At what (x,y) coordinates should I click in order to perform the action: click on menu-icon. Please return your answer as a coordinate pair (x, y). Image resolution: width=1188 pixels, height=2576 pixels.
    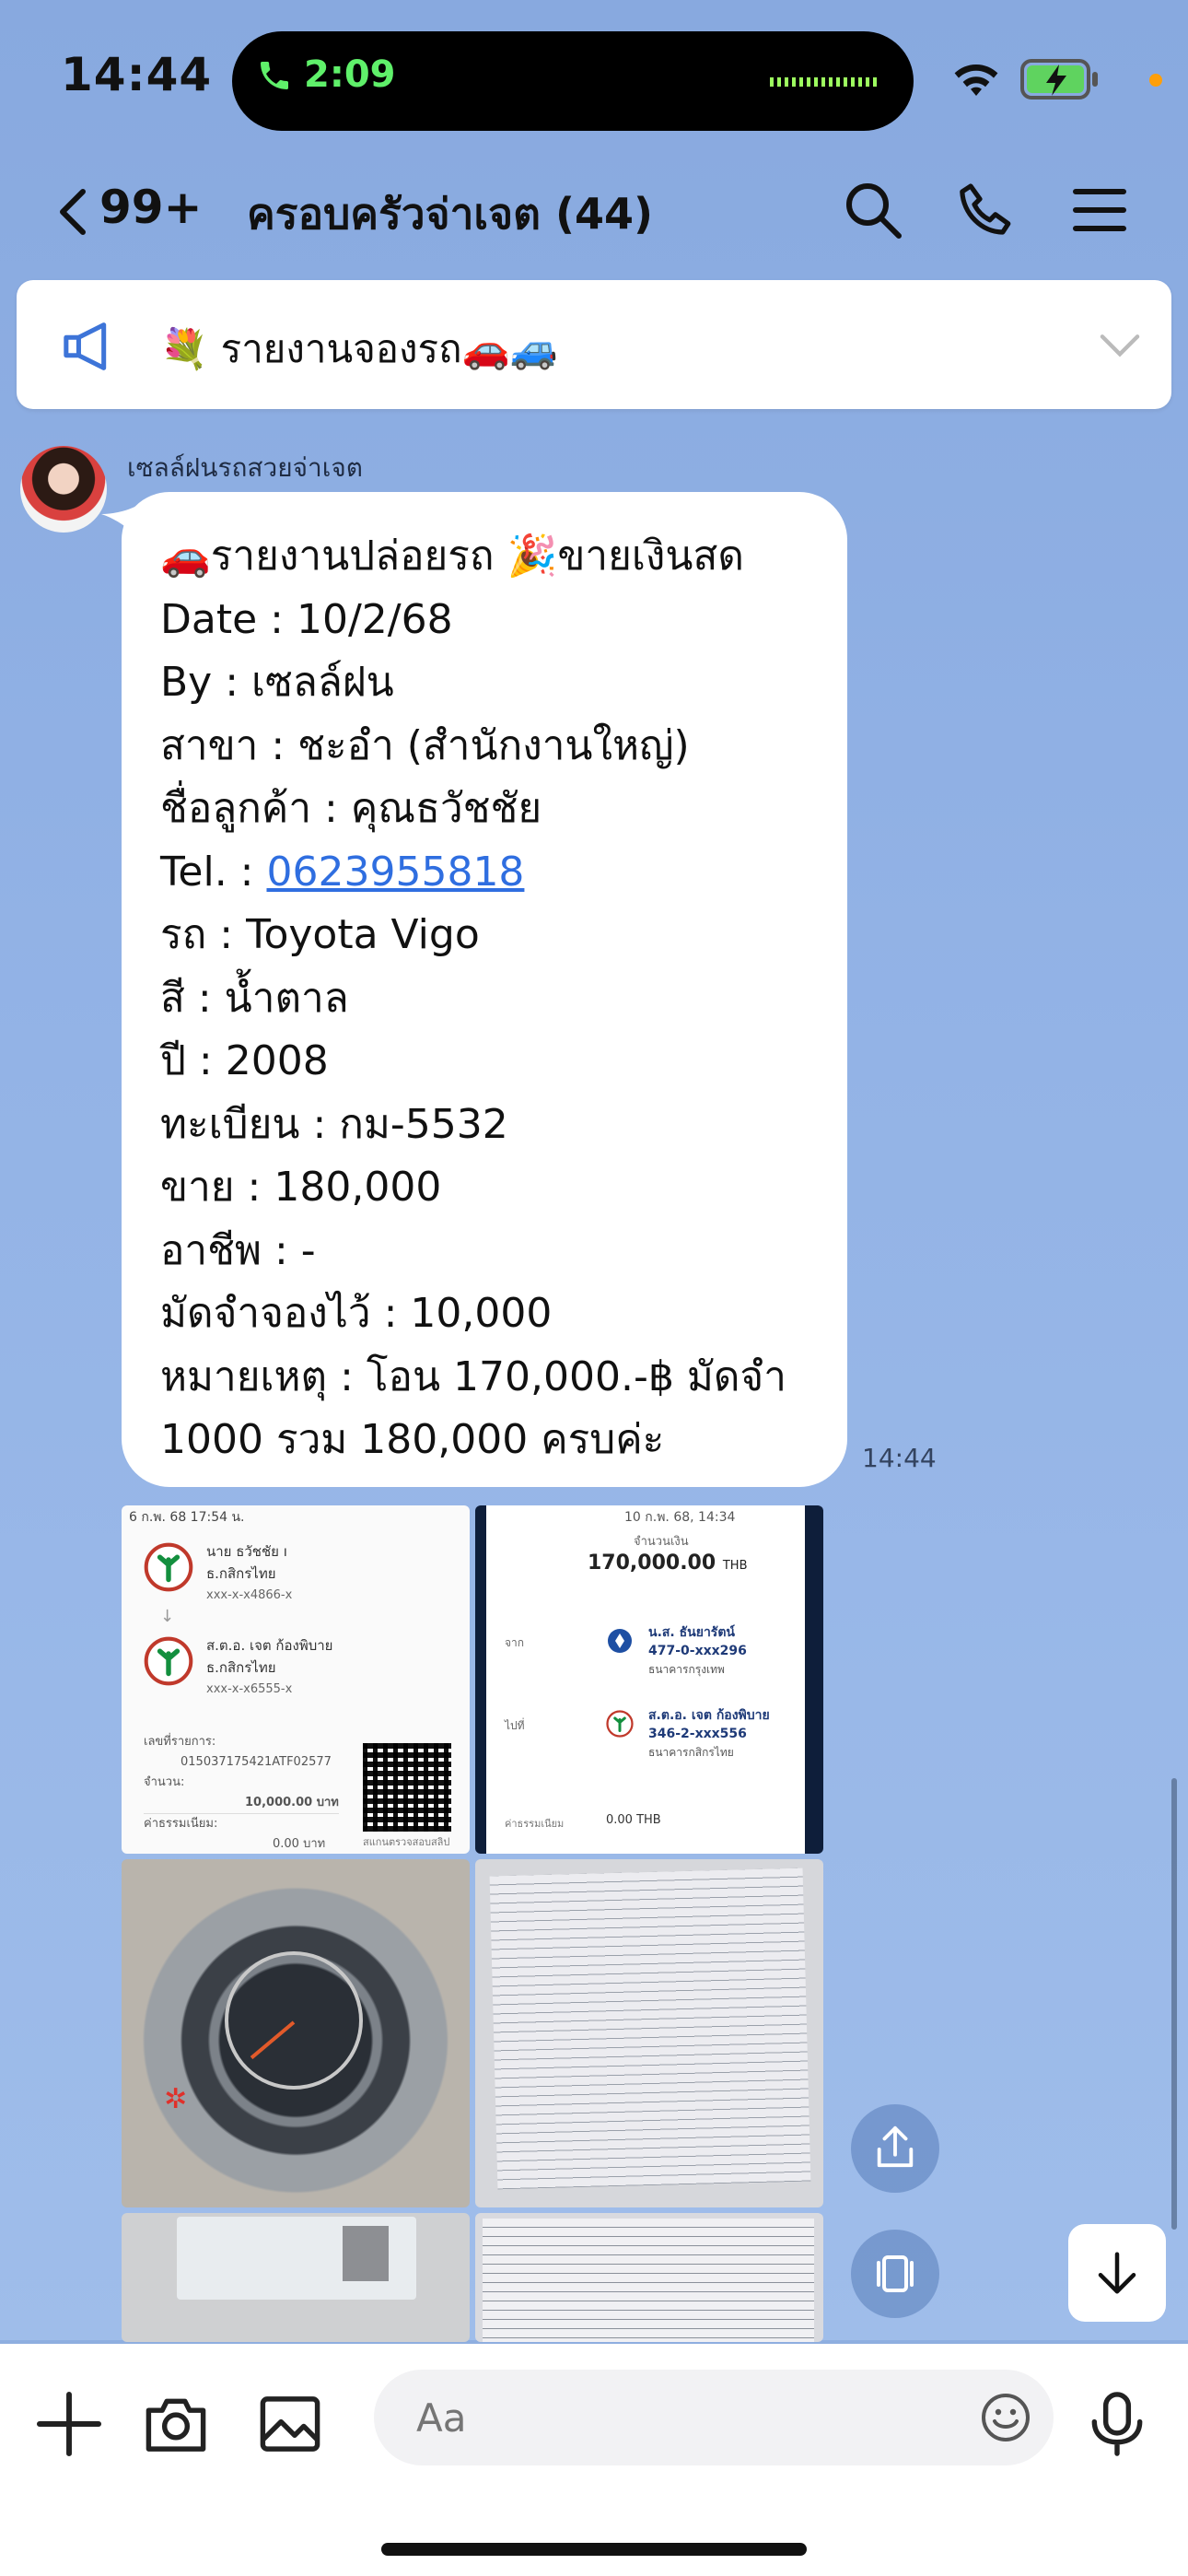
    Looking at the image, I should click on (1099, 210).